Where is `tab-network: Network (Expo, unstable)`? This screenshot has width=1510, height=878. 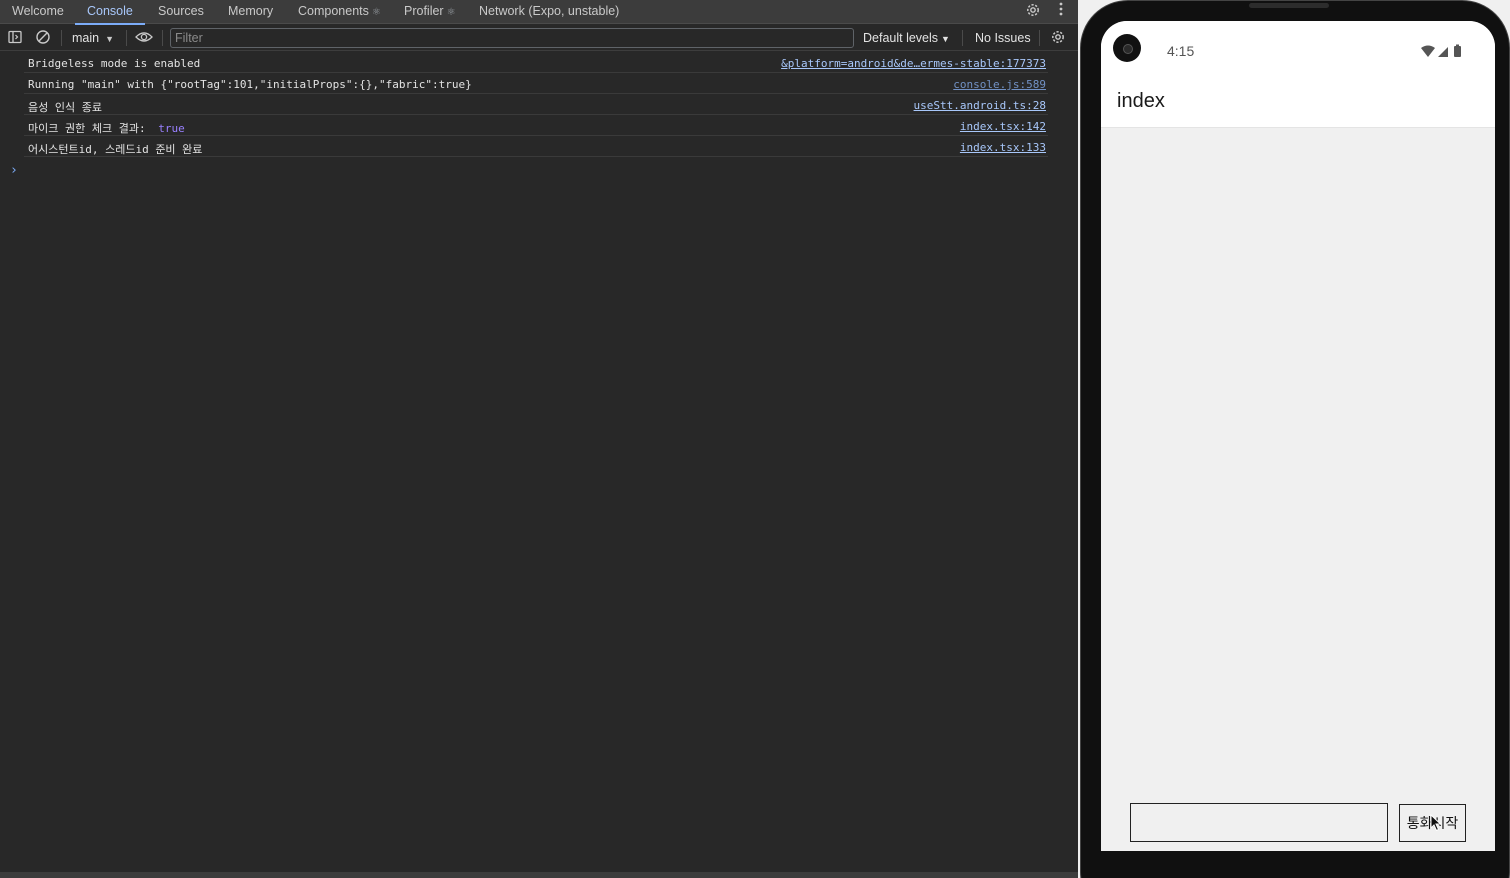
tab-network: Network (Expo, unstable) is located at coordinates (549, 12).